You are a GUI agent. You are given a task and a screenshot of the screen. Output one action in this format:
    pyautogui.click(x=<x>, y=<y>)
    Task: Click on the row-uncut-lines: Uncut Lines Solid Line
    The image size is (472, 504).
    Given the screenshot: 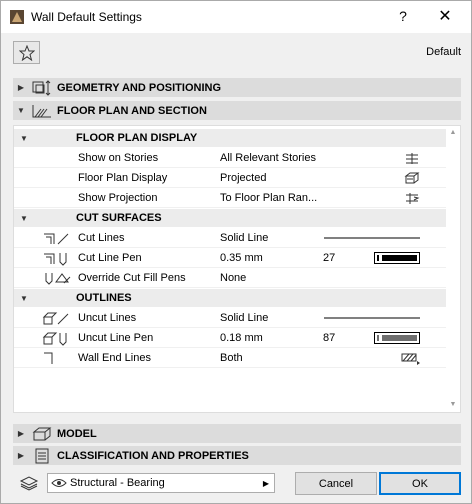 What is the action you would take?
    pyautogui.click(x=230, y=318)
    